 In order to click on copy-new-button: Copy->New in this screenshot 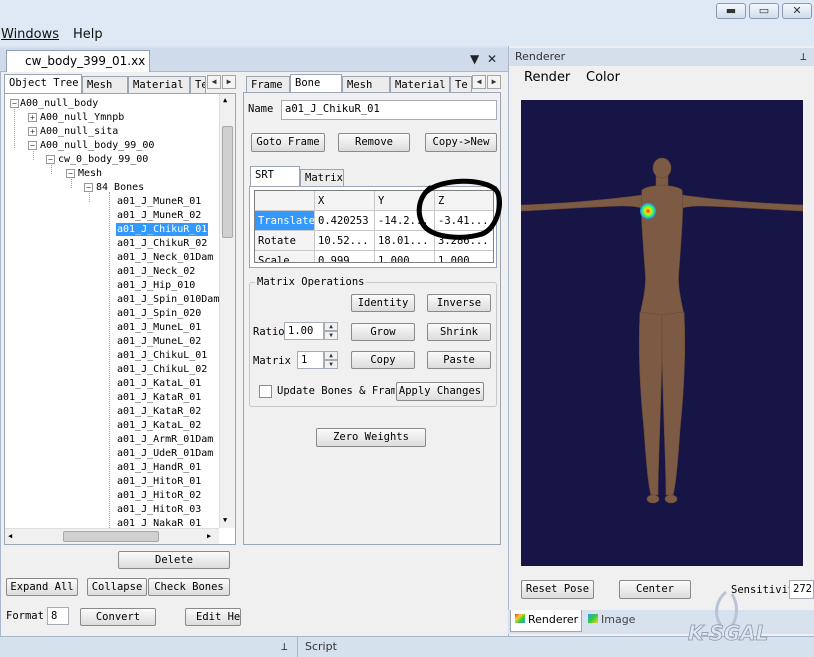, I will do `click(461, 142)`.